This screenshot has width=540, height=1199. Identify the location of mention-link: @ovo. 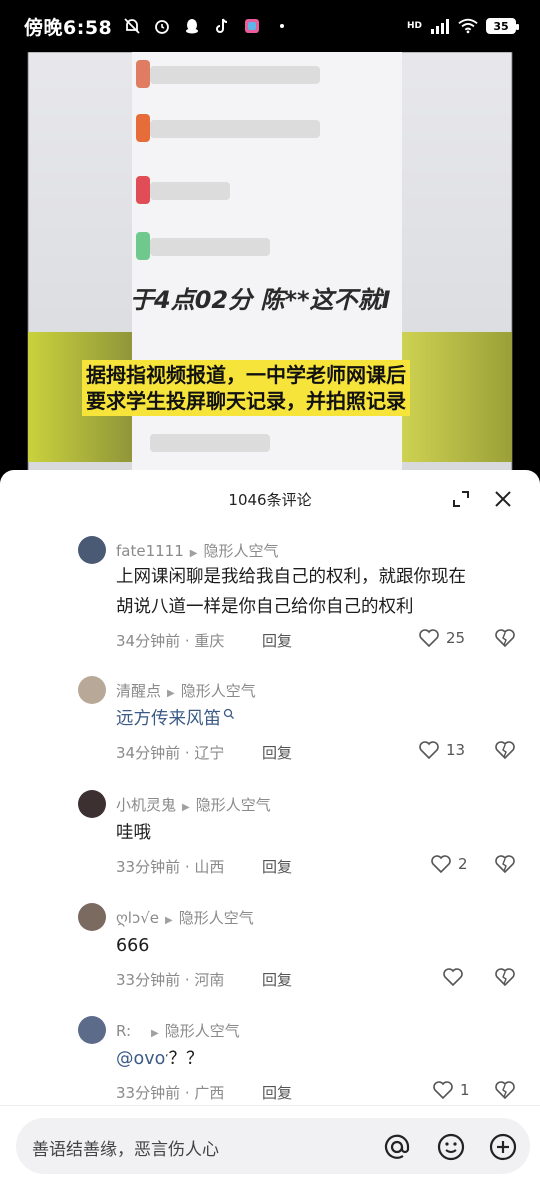
(140, 1059).